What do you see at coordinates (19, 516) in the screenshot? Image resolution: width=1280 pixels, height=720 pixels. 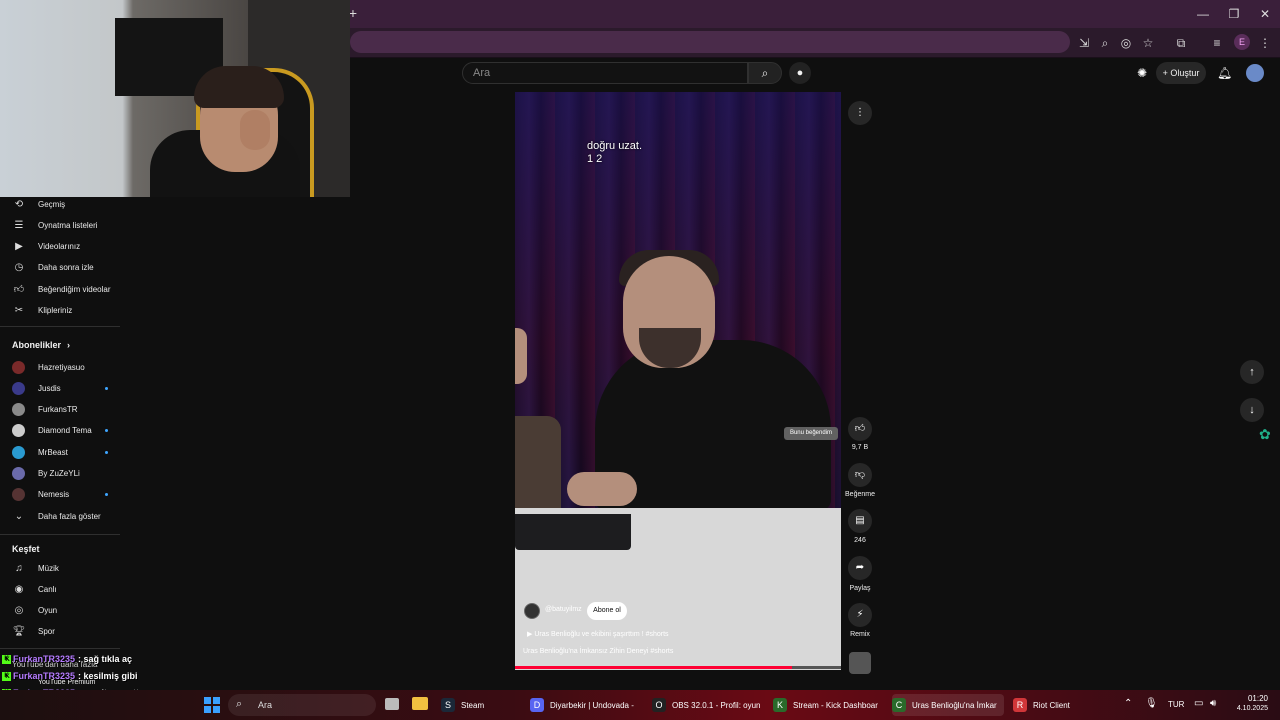 I see `chevron-down-icon: ⌄` at bounding box center [19, 516].